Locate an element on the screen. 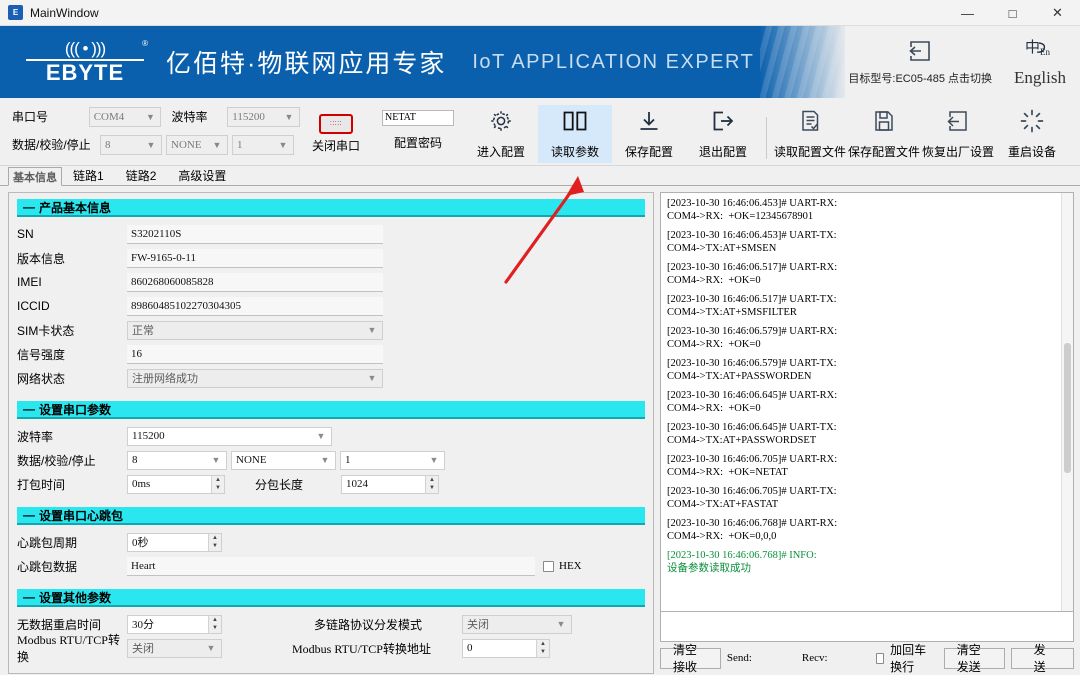  clear-recv-button: 清空接收 is located at coordinates (690, 658).